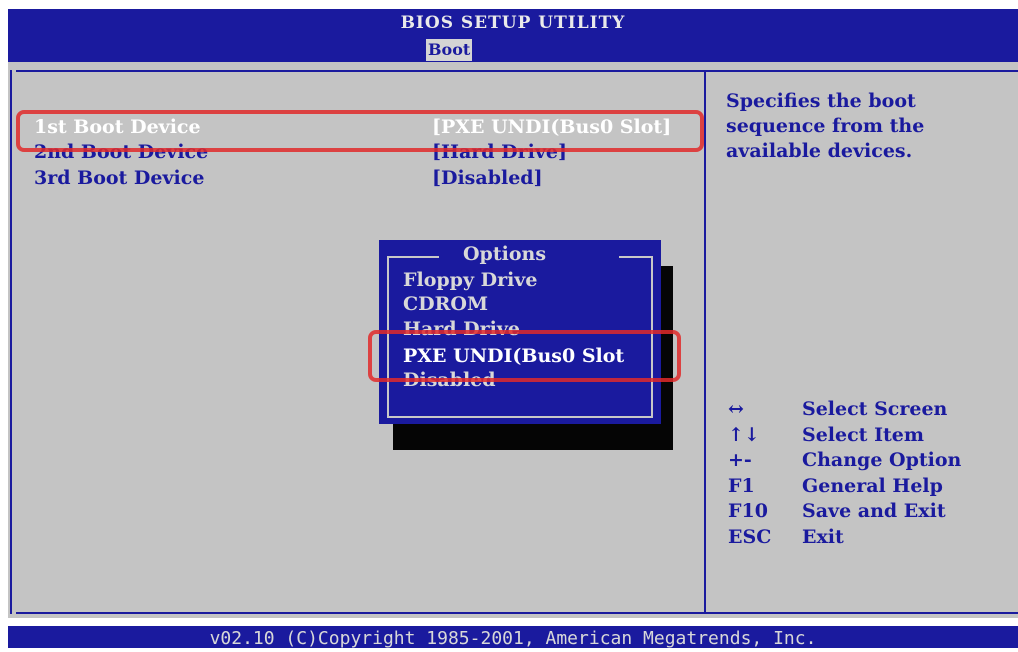 This screenshot has width=1018, height=652. I want to click on key-name: F10, so click(748, 511).